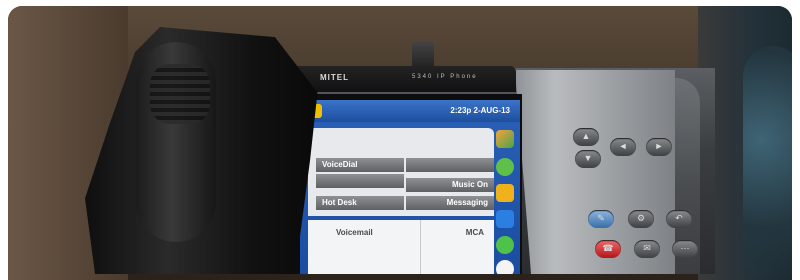 The image size is (800, 280). What do you see at coordinates (457, 247) in the screenshot?
I see `mca-cell: MCA` at bounding box center [457, 247].